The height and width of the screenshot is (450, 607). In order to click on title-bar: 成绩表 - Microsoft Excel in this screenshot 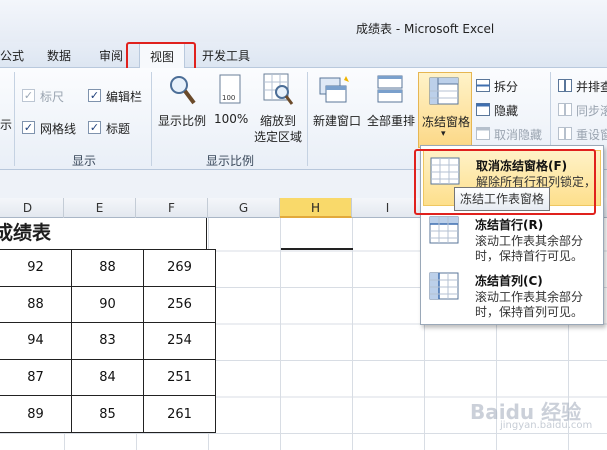, I will do `click(303, 21)`.